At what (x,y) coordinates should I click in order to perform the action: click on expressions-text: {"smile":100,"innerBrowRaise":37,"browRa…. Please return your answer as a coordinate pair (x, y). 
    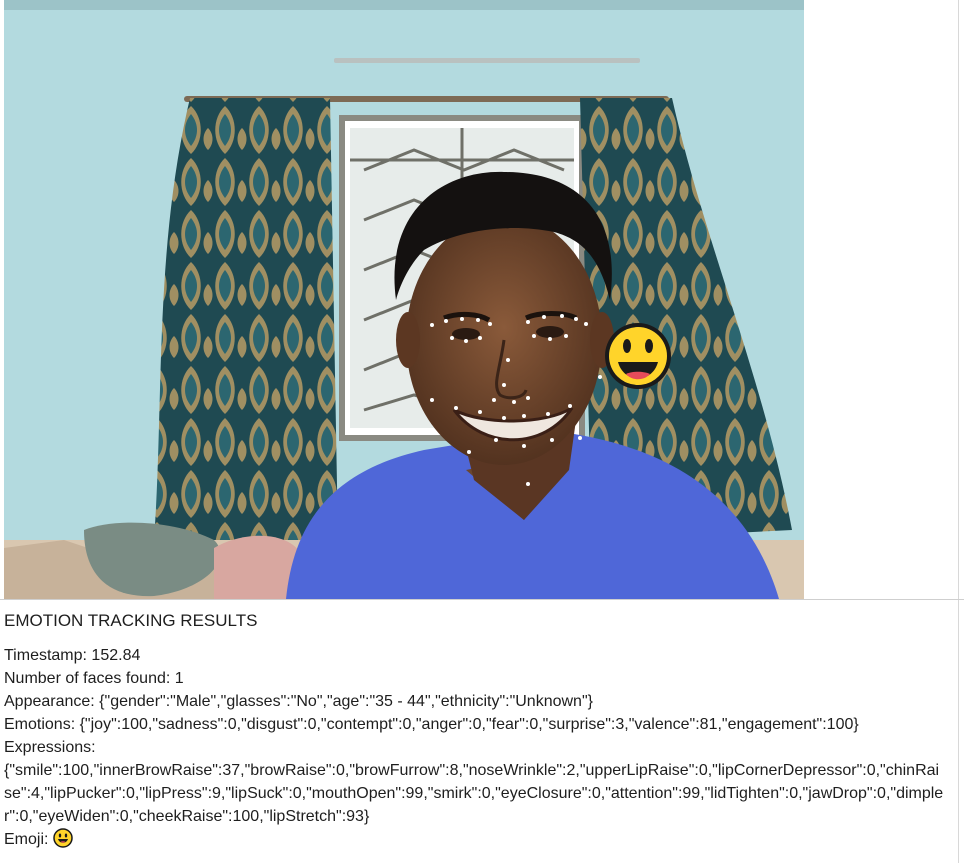
    Looking at the image, I should click on (474, 793).